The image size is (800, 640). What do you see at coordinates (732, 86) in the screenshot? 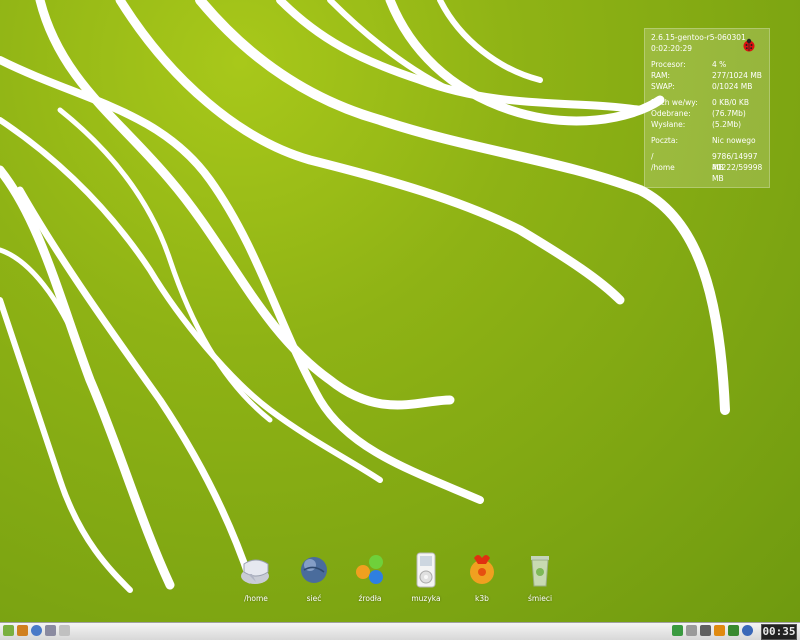
I see `swap-value: 0/1024 MB` at bounding box center [732, 86].